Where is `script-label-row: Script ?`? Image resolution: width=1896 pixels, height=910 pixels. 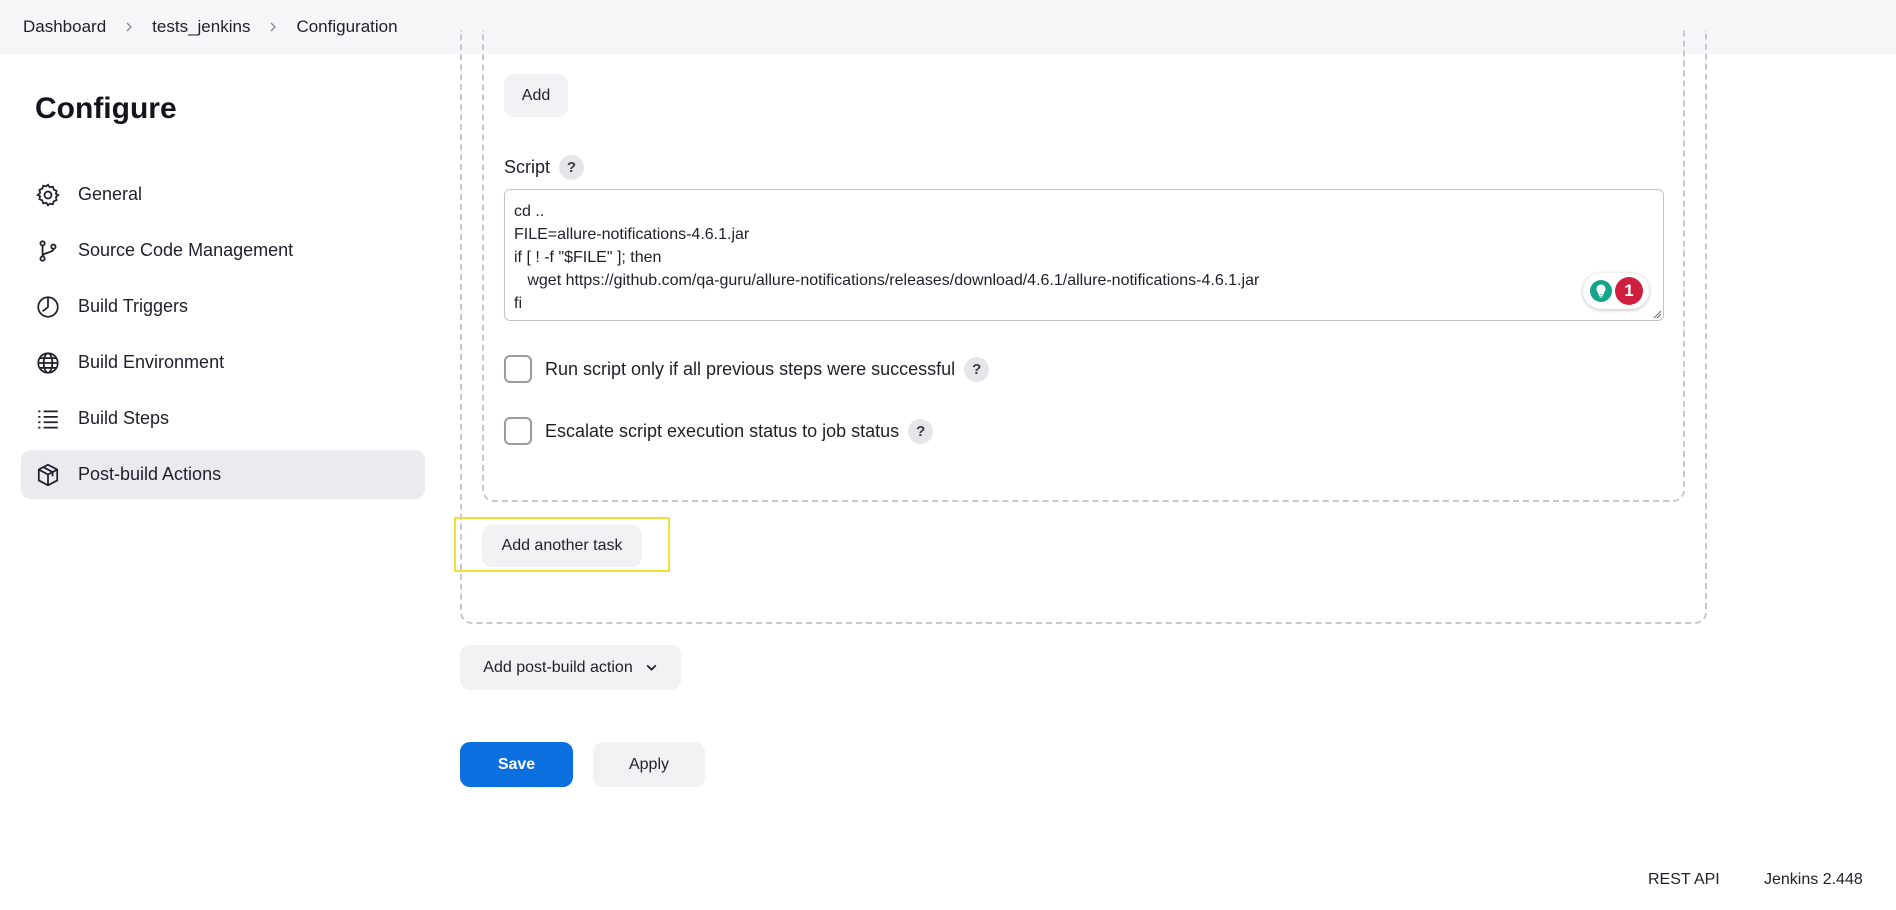
script-label-row: Script ? is located at coordinates (544, 167).